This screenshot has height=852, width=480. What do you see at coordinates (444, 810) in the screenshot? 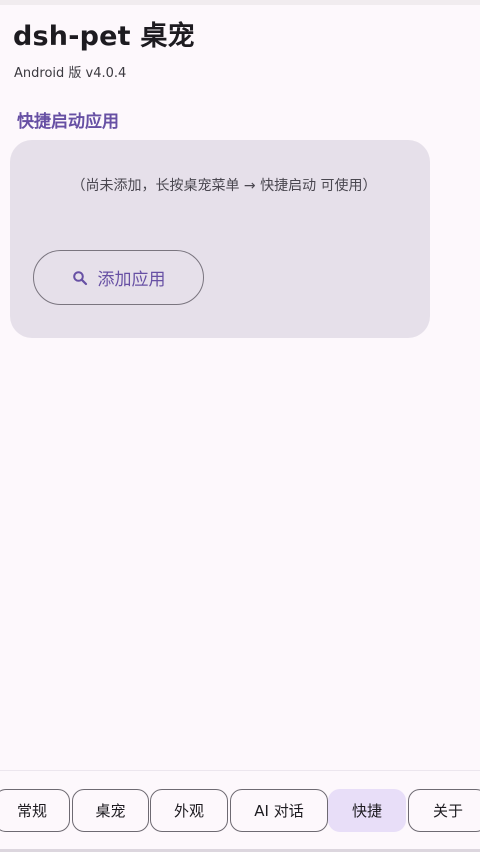
I see `tab-about: 关于` at bounding box center [444, 810].